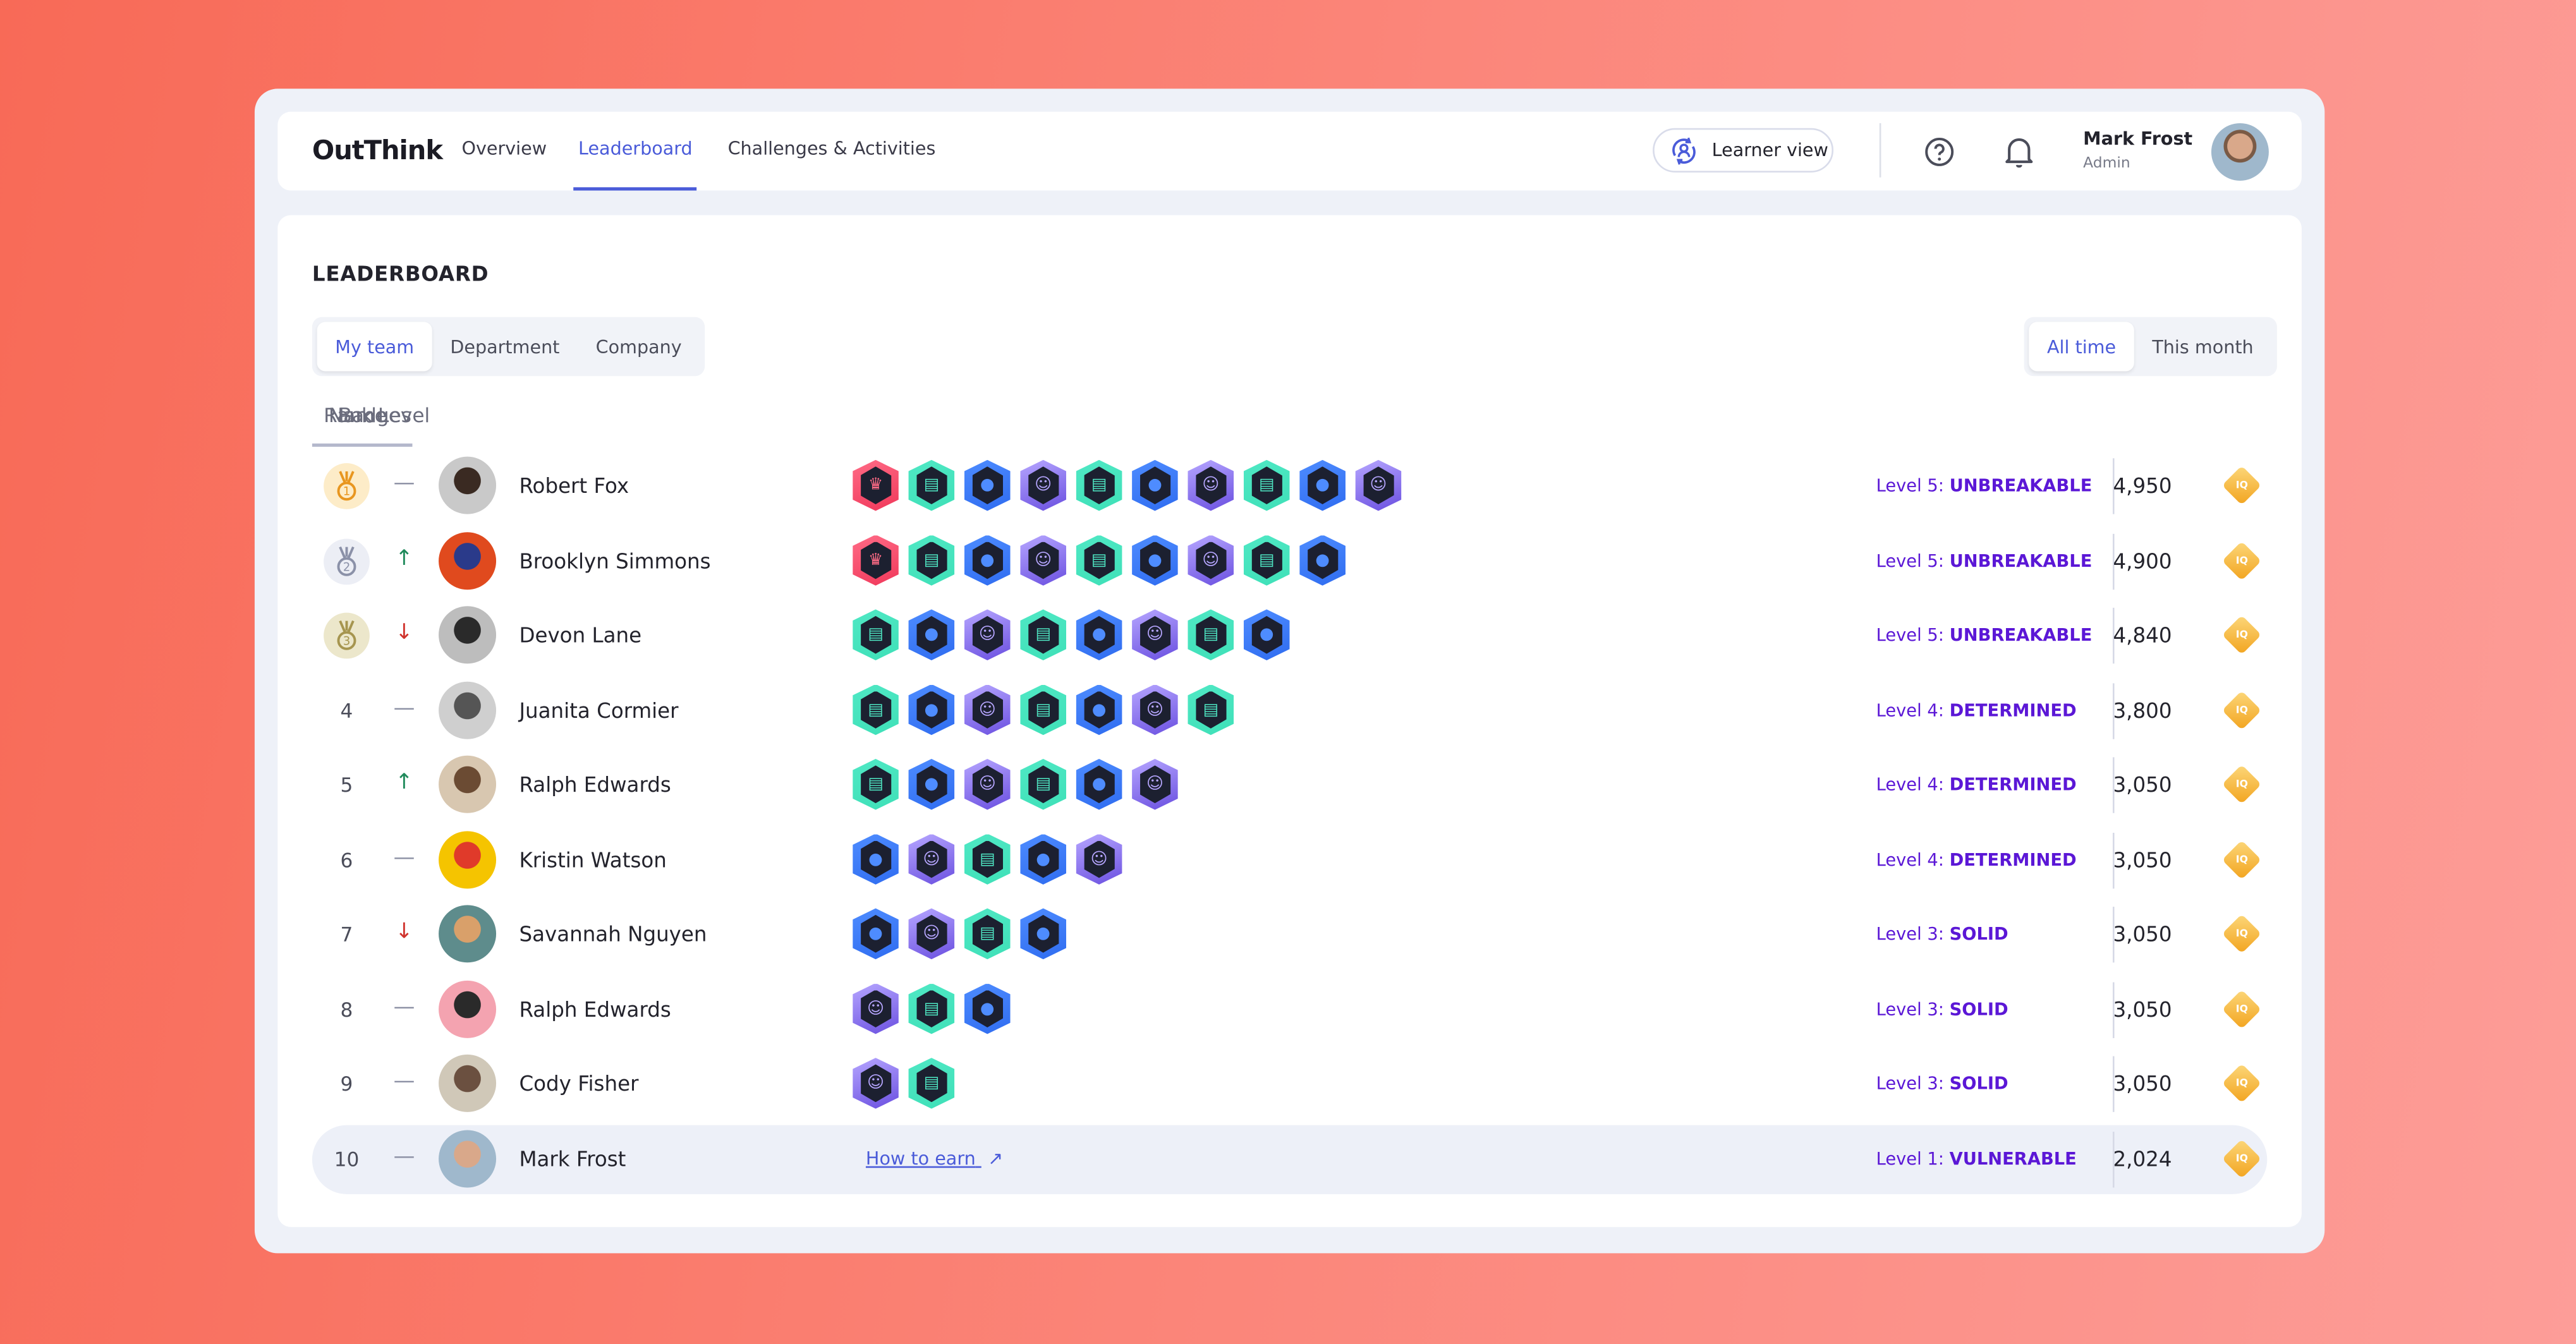 The width and height of the screenshot is (2576, 1344). I want to click on tab-company: Company, so click(639, 347).